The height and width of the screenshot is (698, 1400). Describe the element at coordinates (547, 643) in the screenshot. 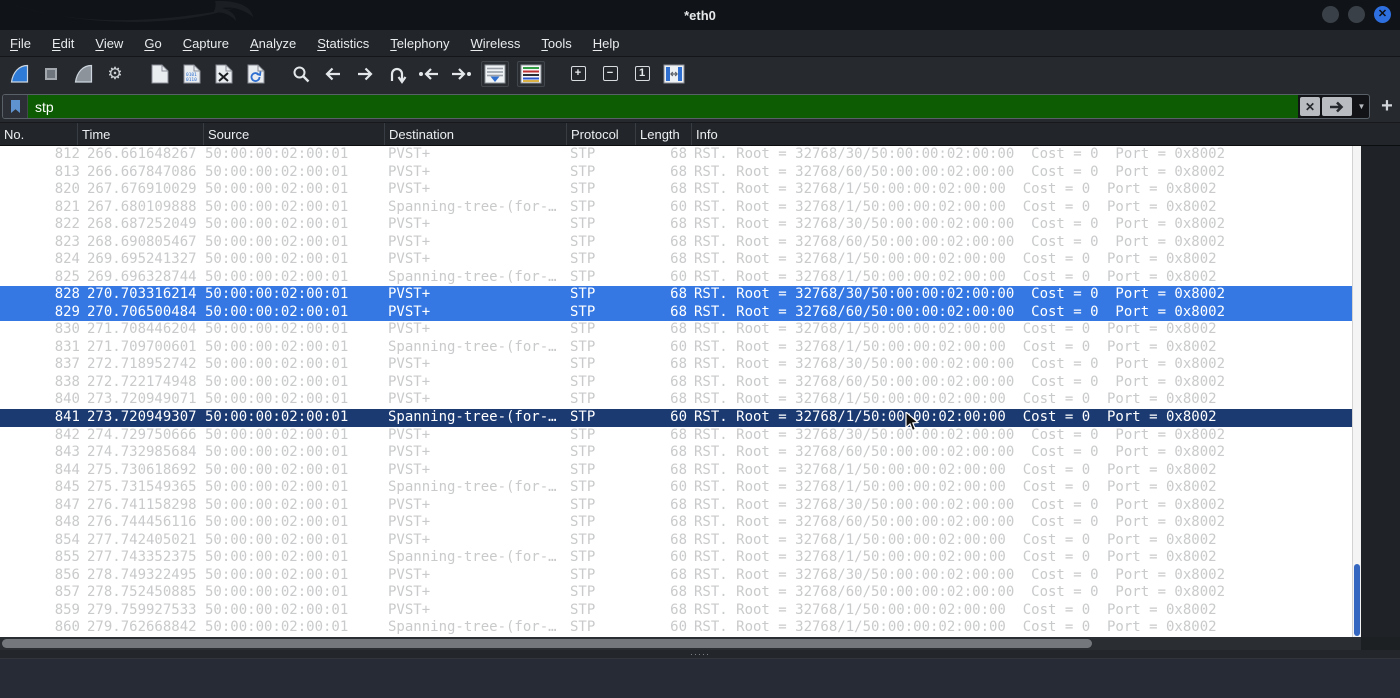

I see `horizontal-scrollbar-thumb` at that location.